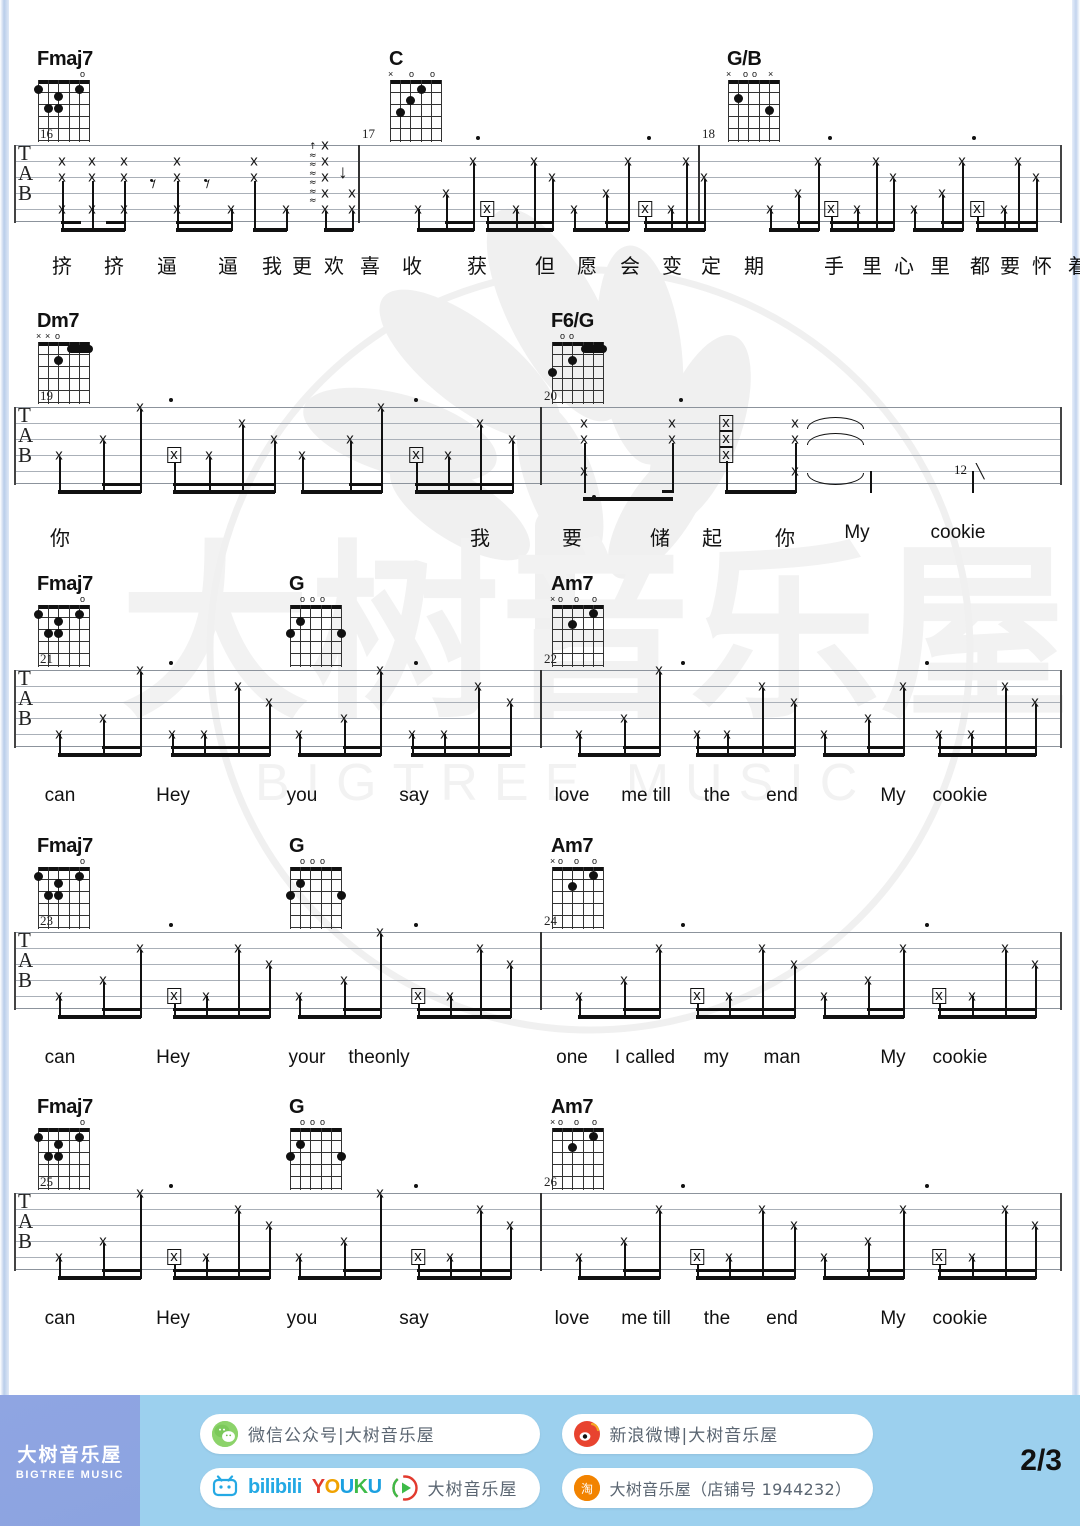  I want to click on weibo-icon, so click(586, 1433).